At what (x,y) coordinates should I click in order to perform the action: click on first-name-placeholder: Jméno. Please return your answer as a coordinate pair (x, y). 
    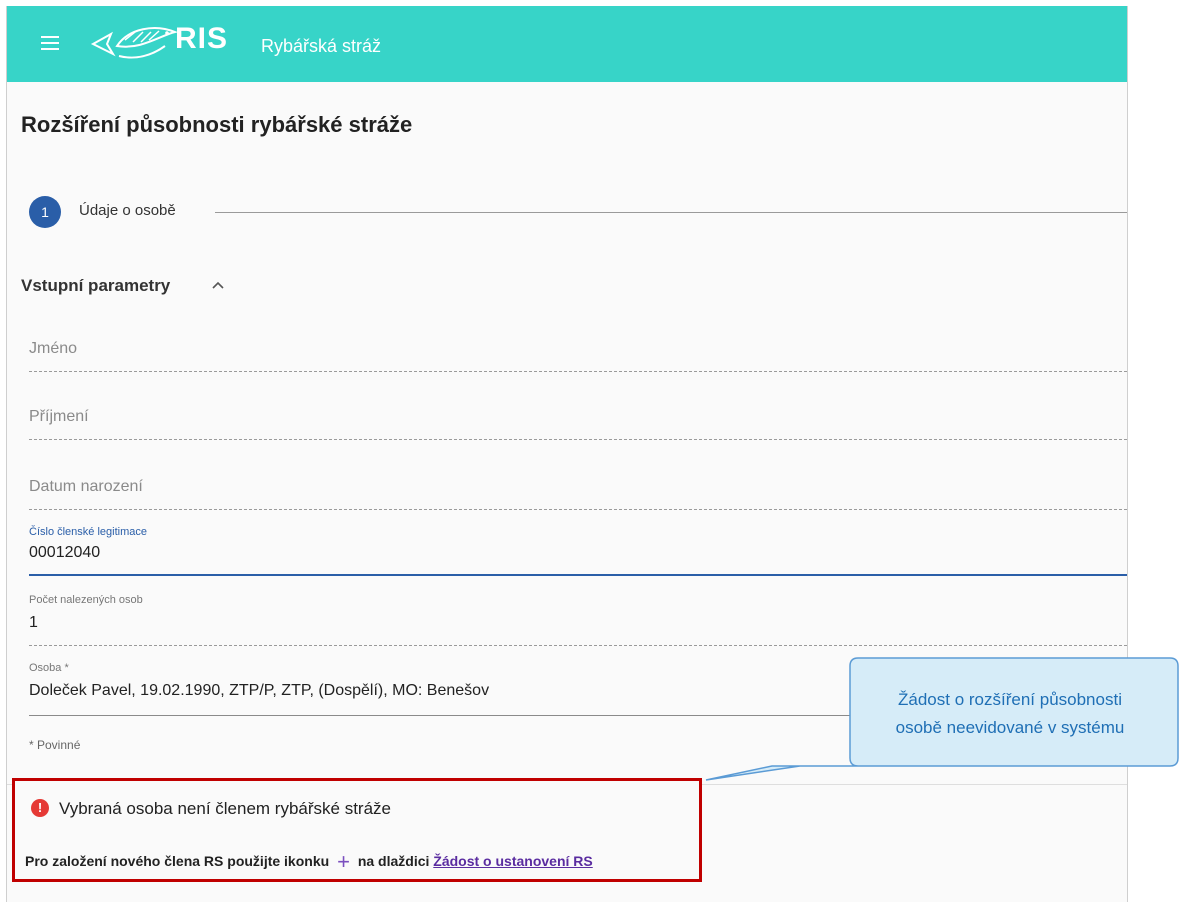
    Looking at the image, I should click on (53, 348).